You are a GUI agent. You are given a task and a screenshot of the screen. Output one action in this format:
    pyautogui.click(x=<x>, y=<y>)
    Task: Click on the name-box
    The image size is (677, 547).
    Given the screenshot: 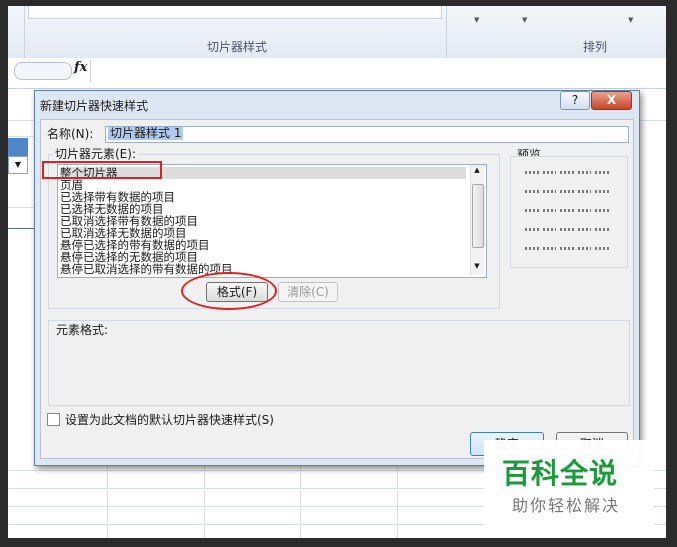 What is the action you would take?
    pyautogui.click(x=43, y=71)
    